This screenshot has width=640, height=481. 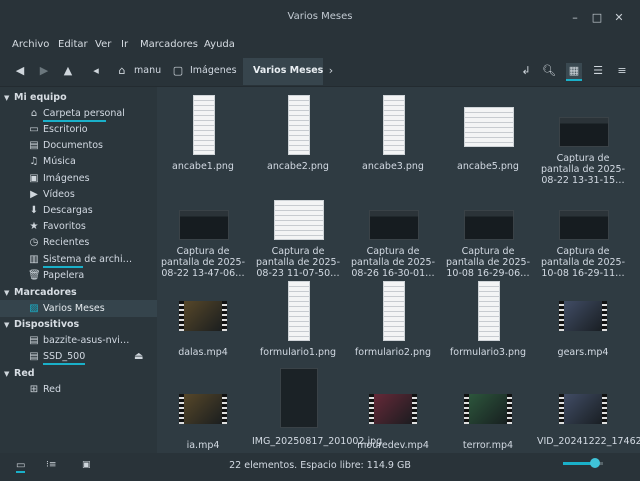 What do you see at coordinates (68, 71) in the screenshot?
I see `up-icon: ▲` at bounding box center [68, 71].